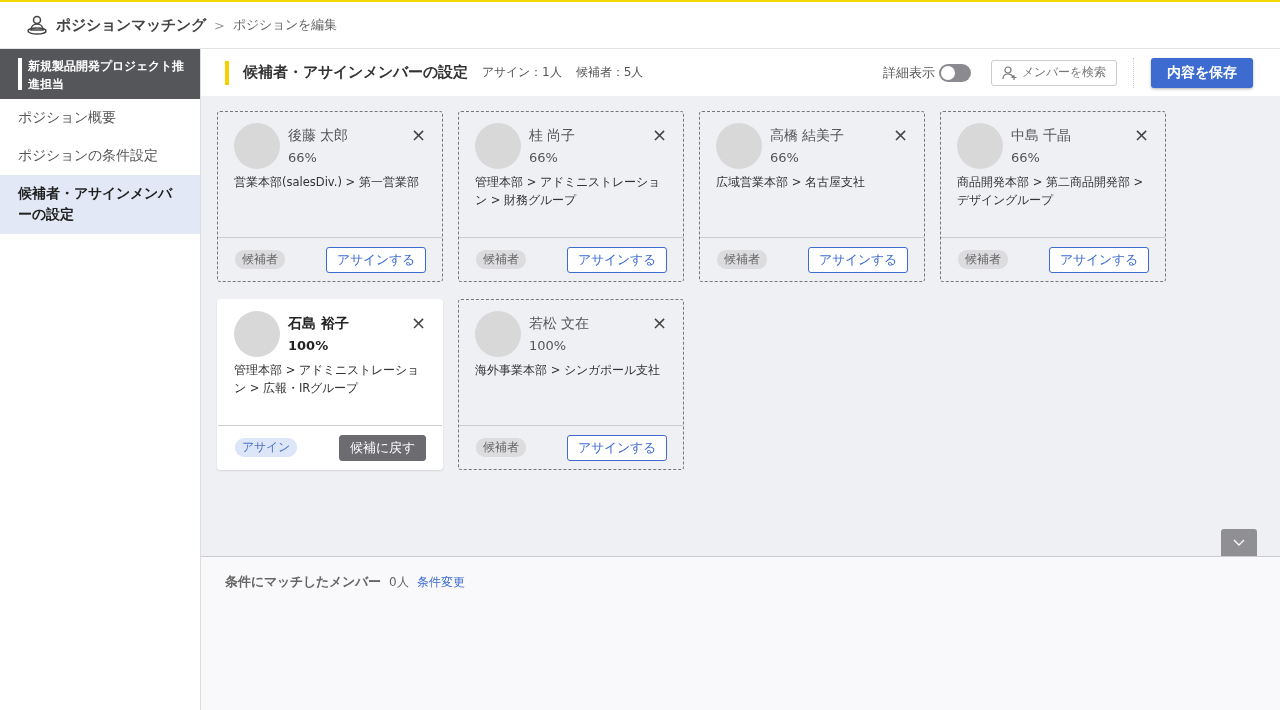 The image size is (1280, 710). Describe the element at coordinates (440, 582) in the screenshot. I see `change-conditions-link: 条件変更` at that location.